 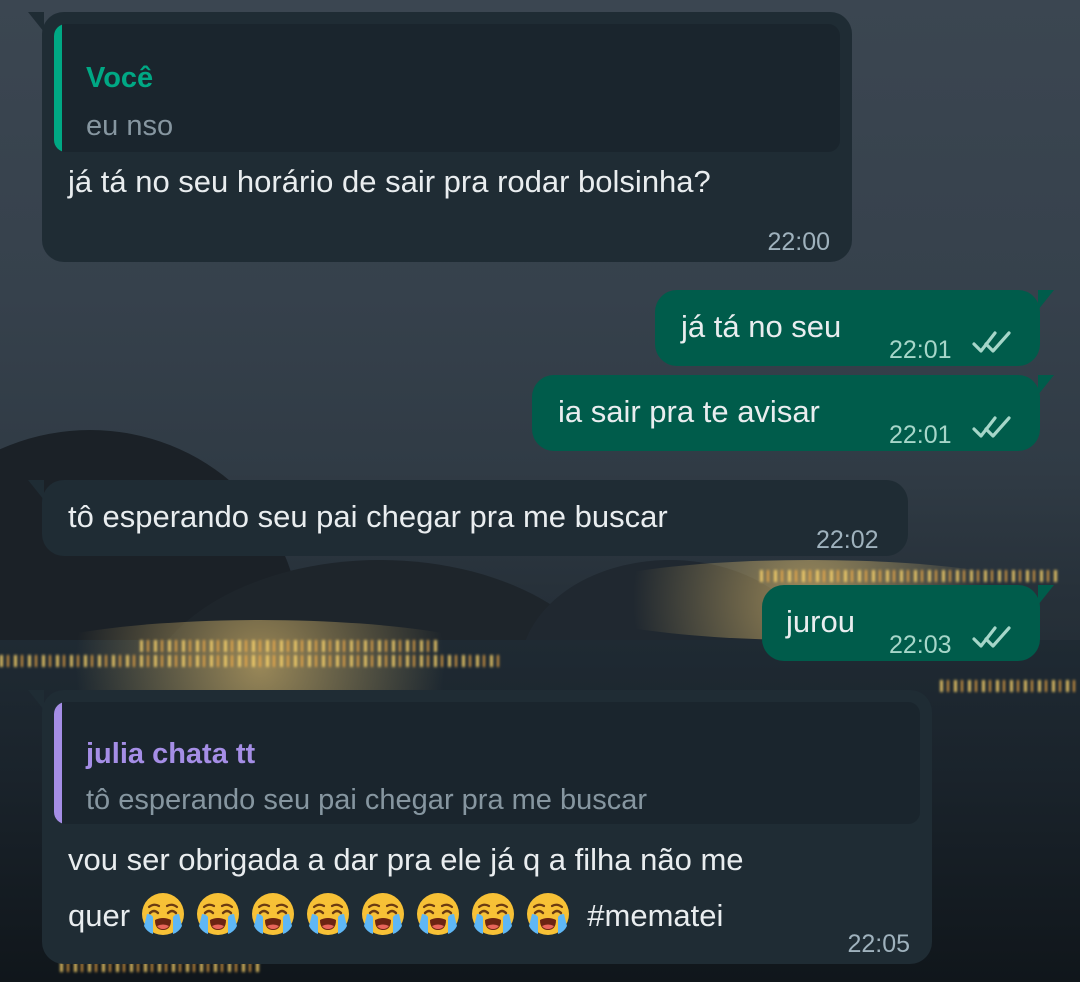 What do you see at coordinates (99, 916) in the screenshot?
I see `message-text-prefix: quer` at bounding box center [99, 916].